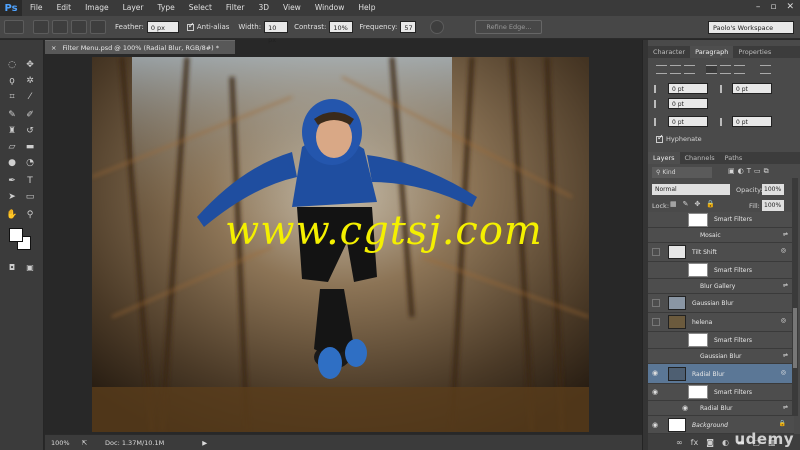  What do you see at coordinates (695, 442) in the screenshot?
I see `fx-icon: fx` at bounding box center [695, 442].